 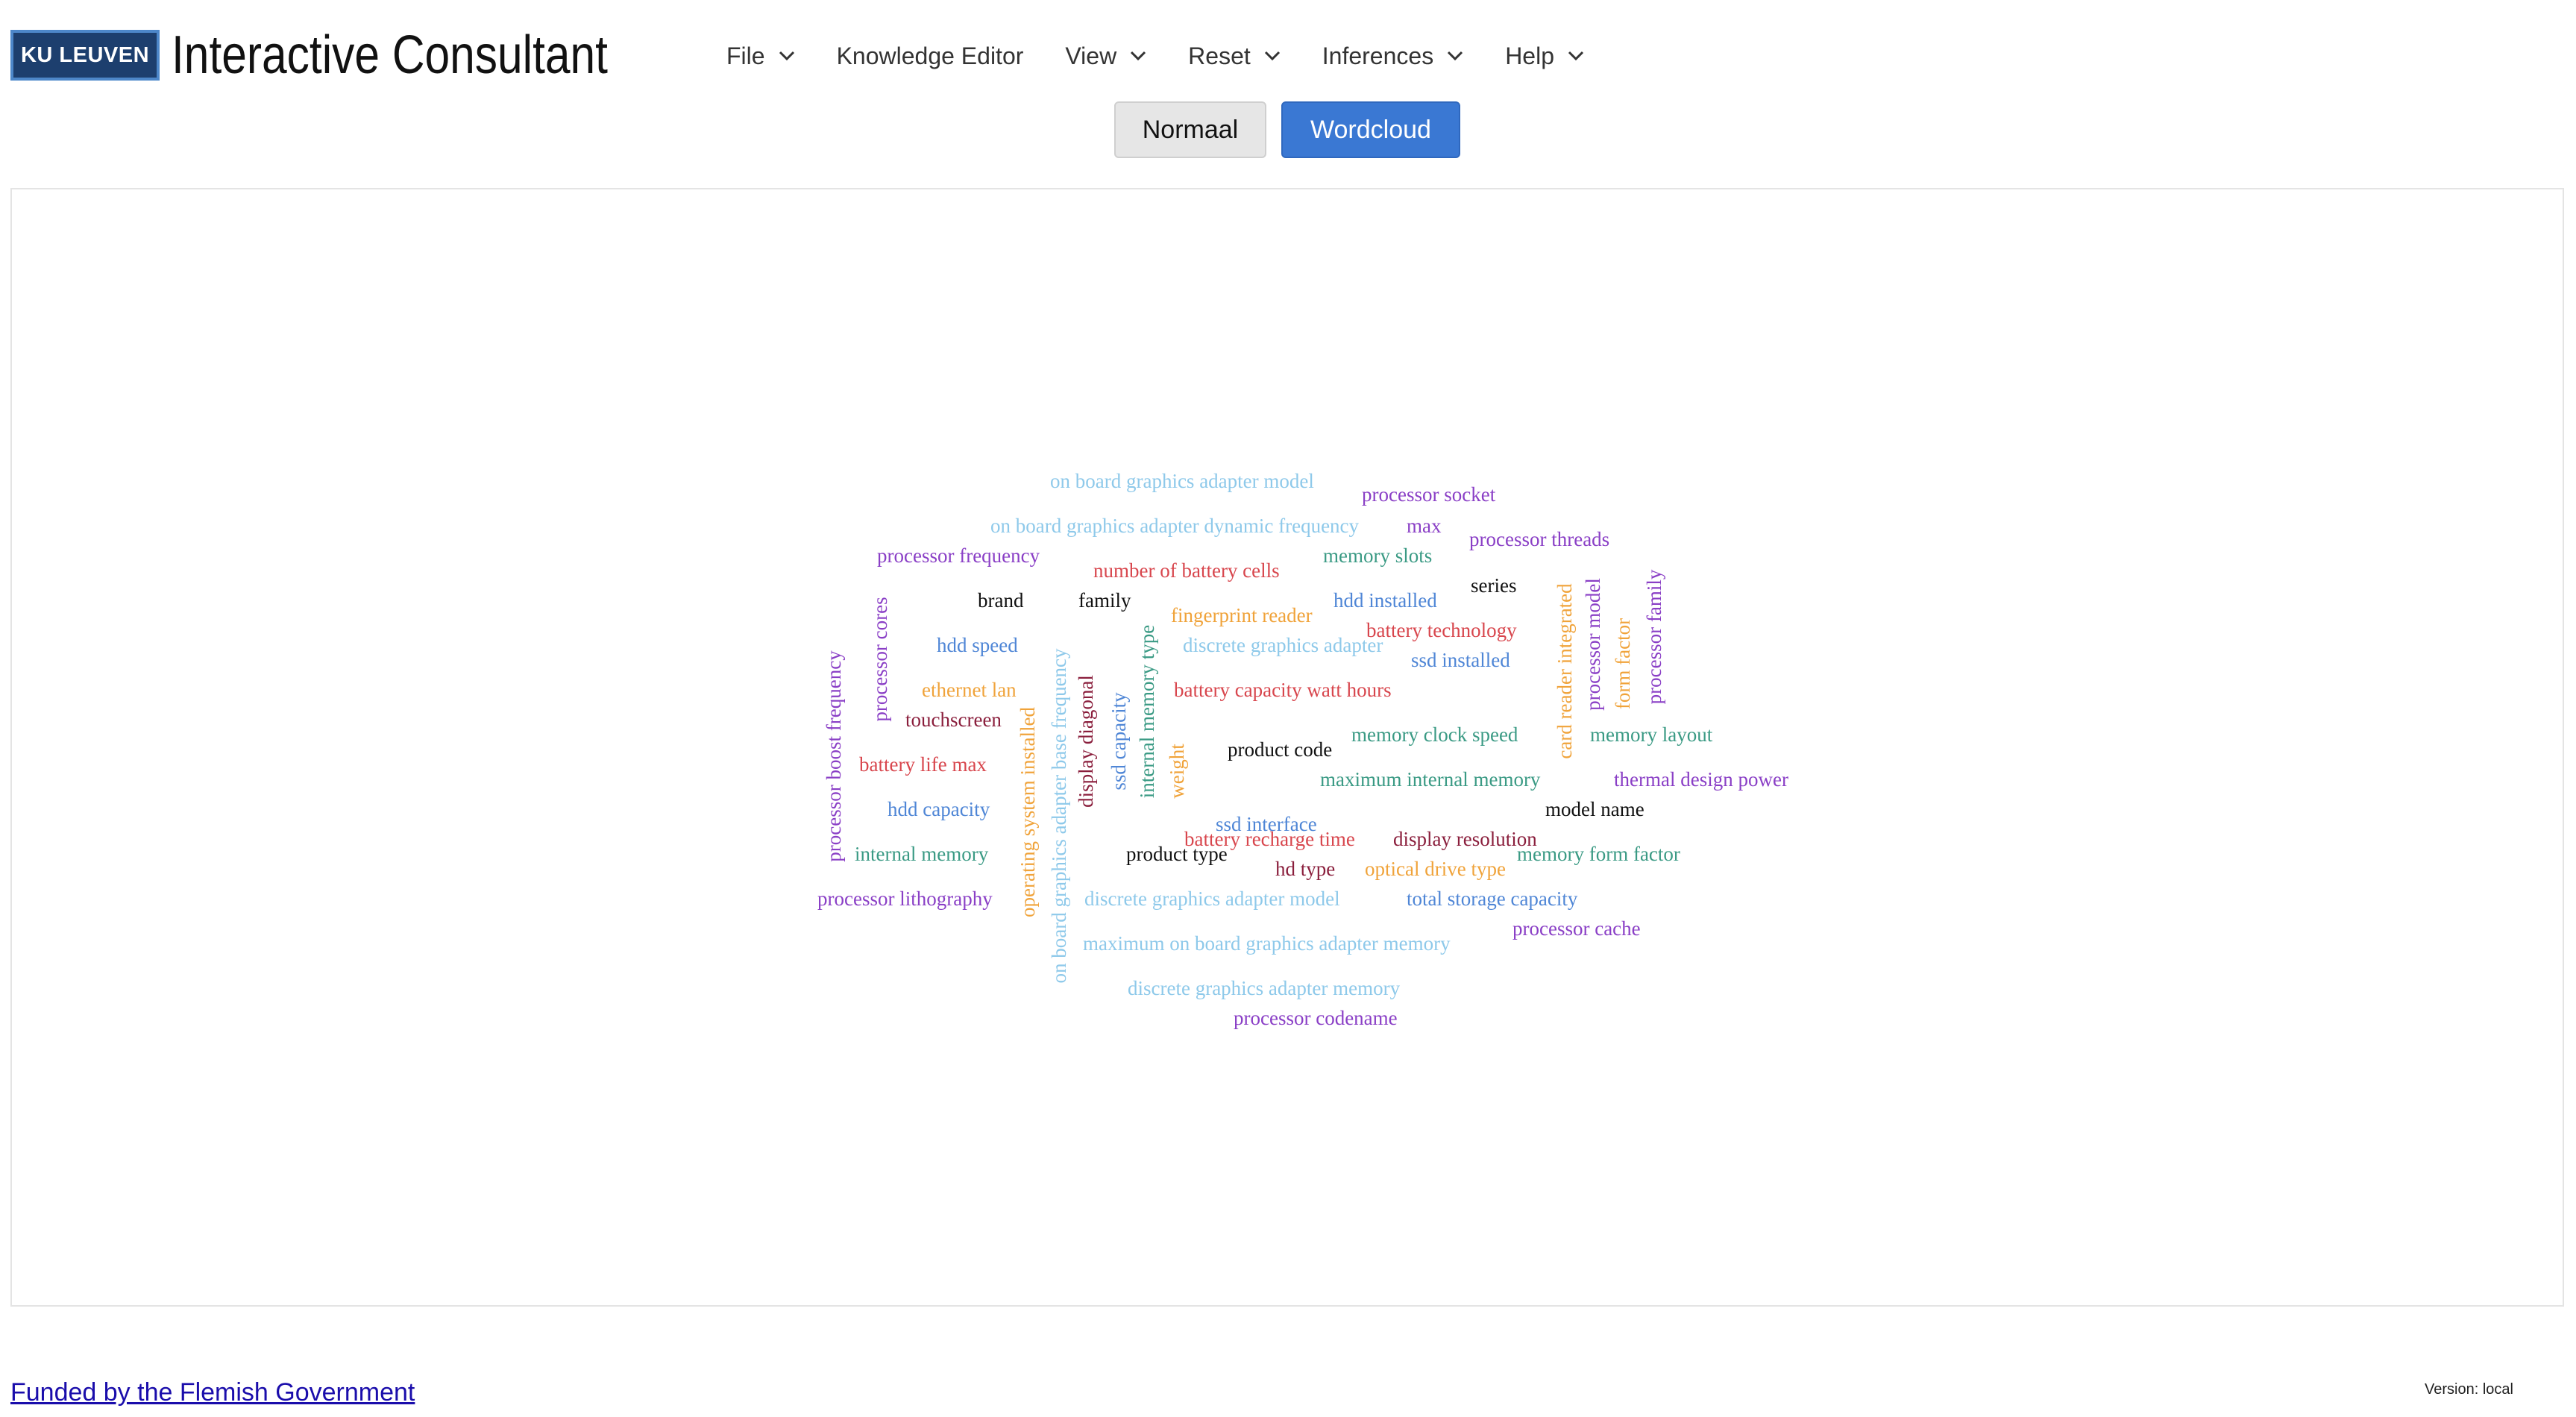 What do you see at coordinates (1701, 779) in the screenshot?
I see `wordcloud-word: thermal design power` at bounding box center [1701, 779].